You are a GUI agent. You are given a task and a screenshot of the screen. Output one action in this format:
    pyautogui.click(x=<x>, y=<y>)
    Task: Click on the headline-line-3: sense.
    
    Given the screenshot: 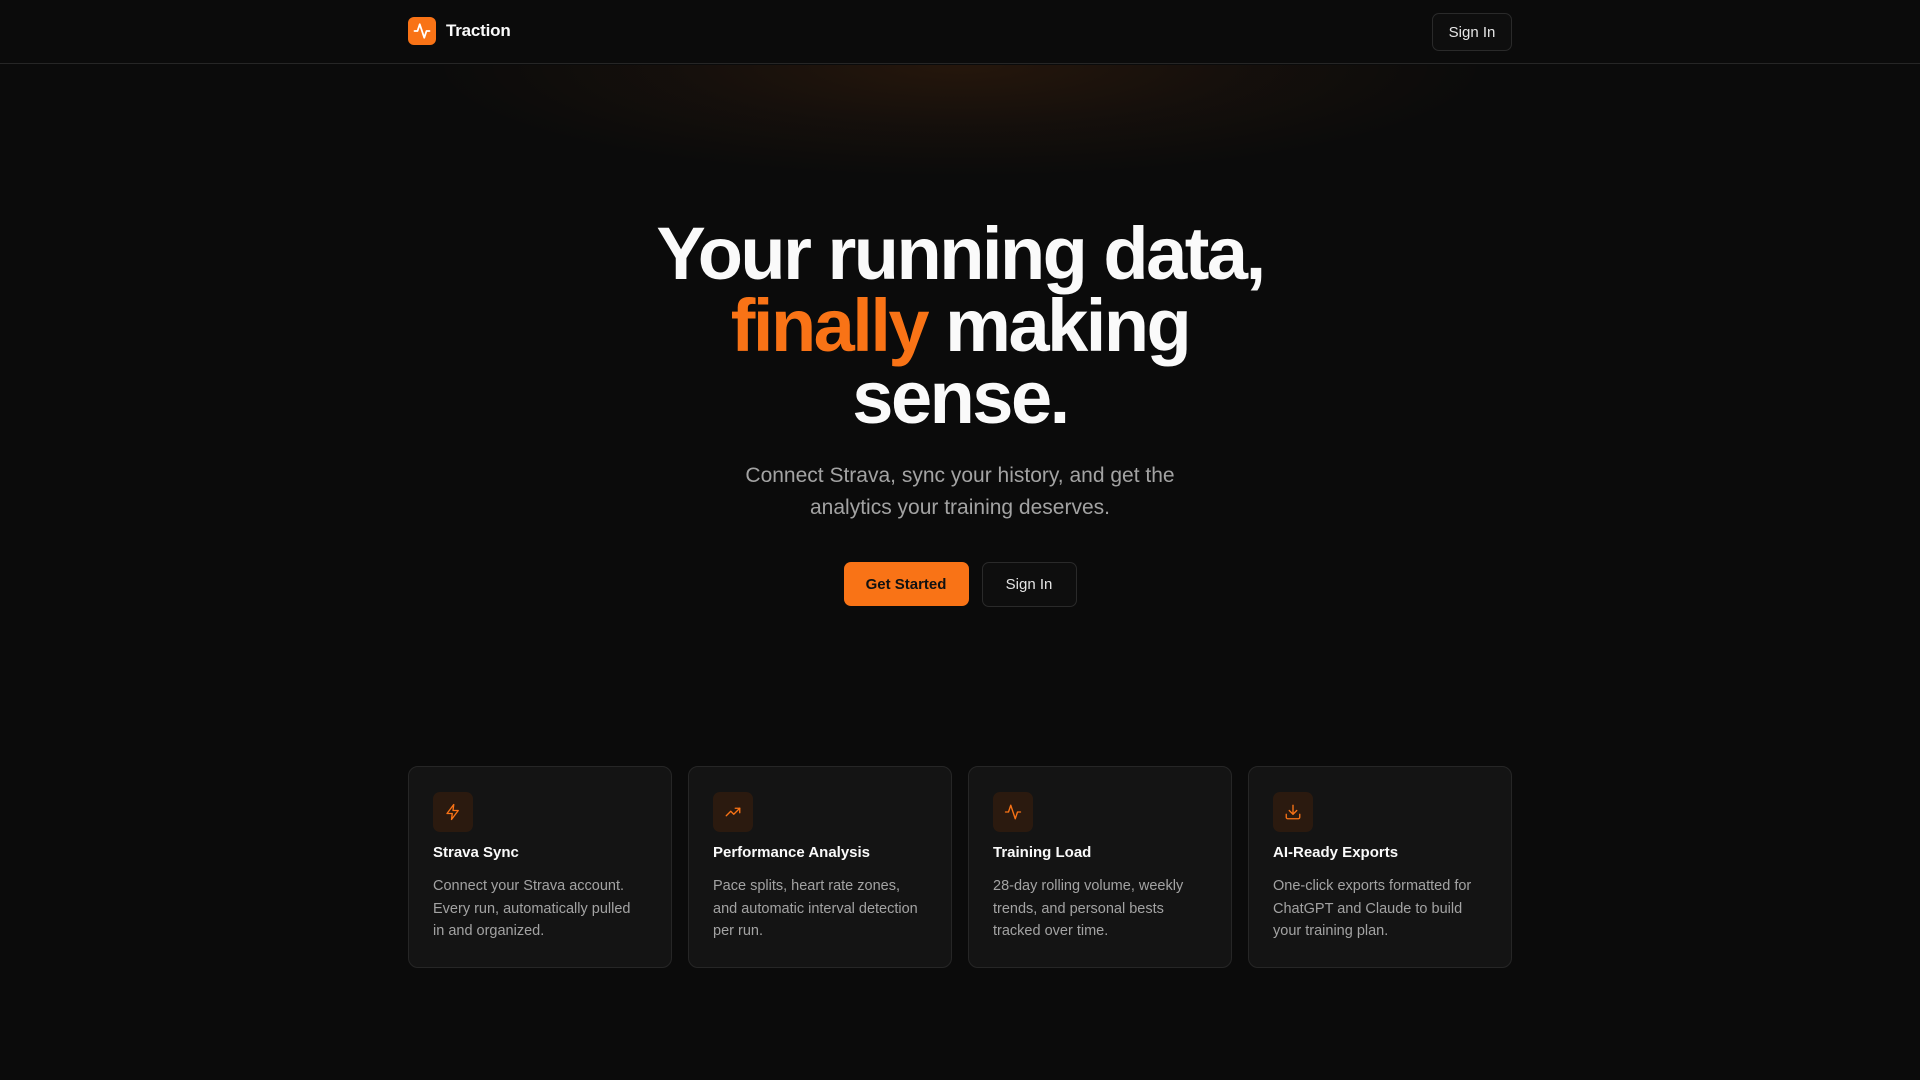 What is the action you would take?
    pyautogui.click(x=961, y=397)
    